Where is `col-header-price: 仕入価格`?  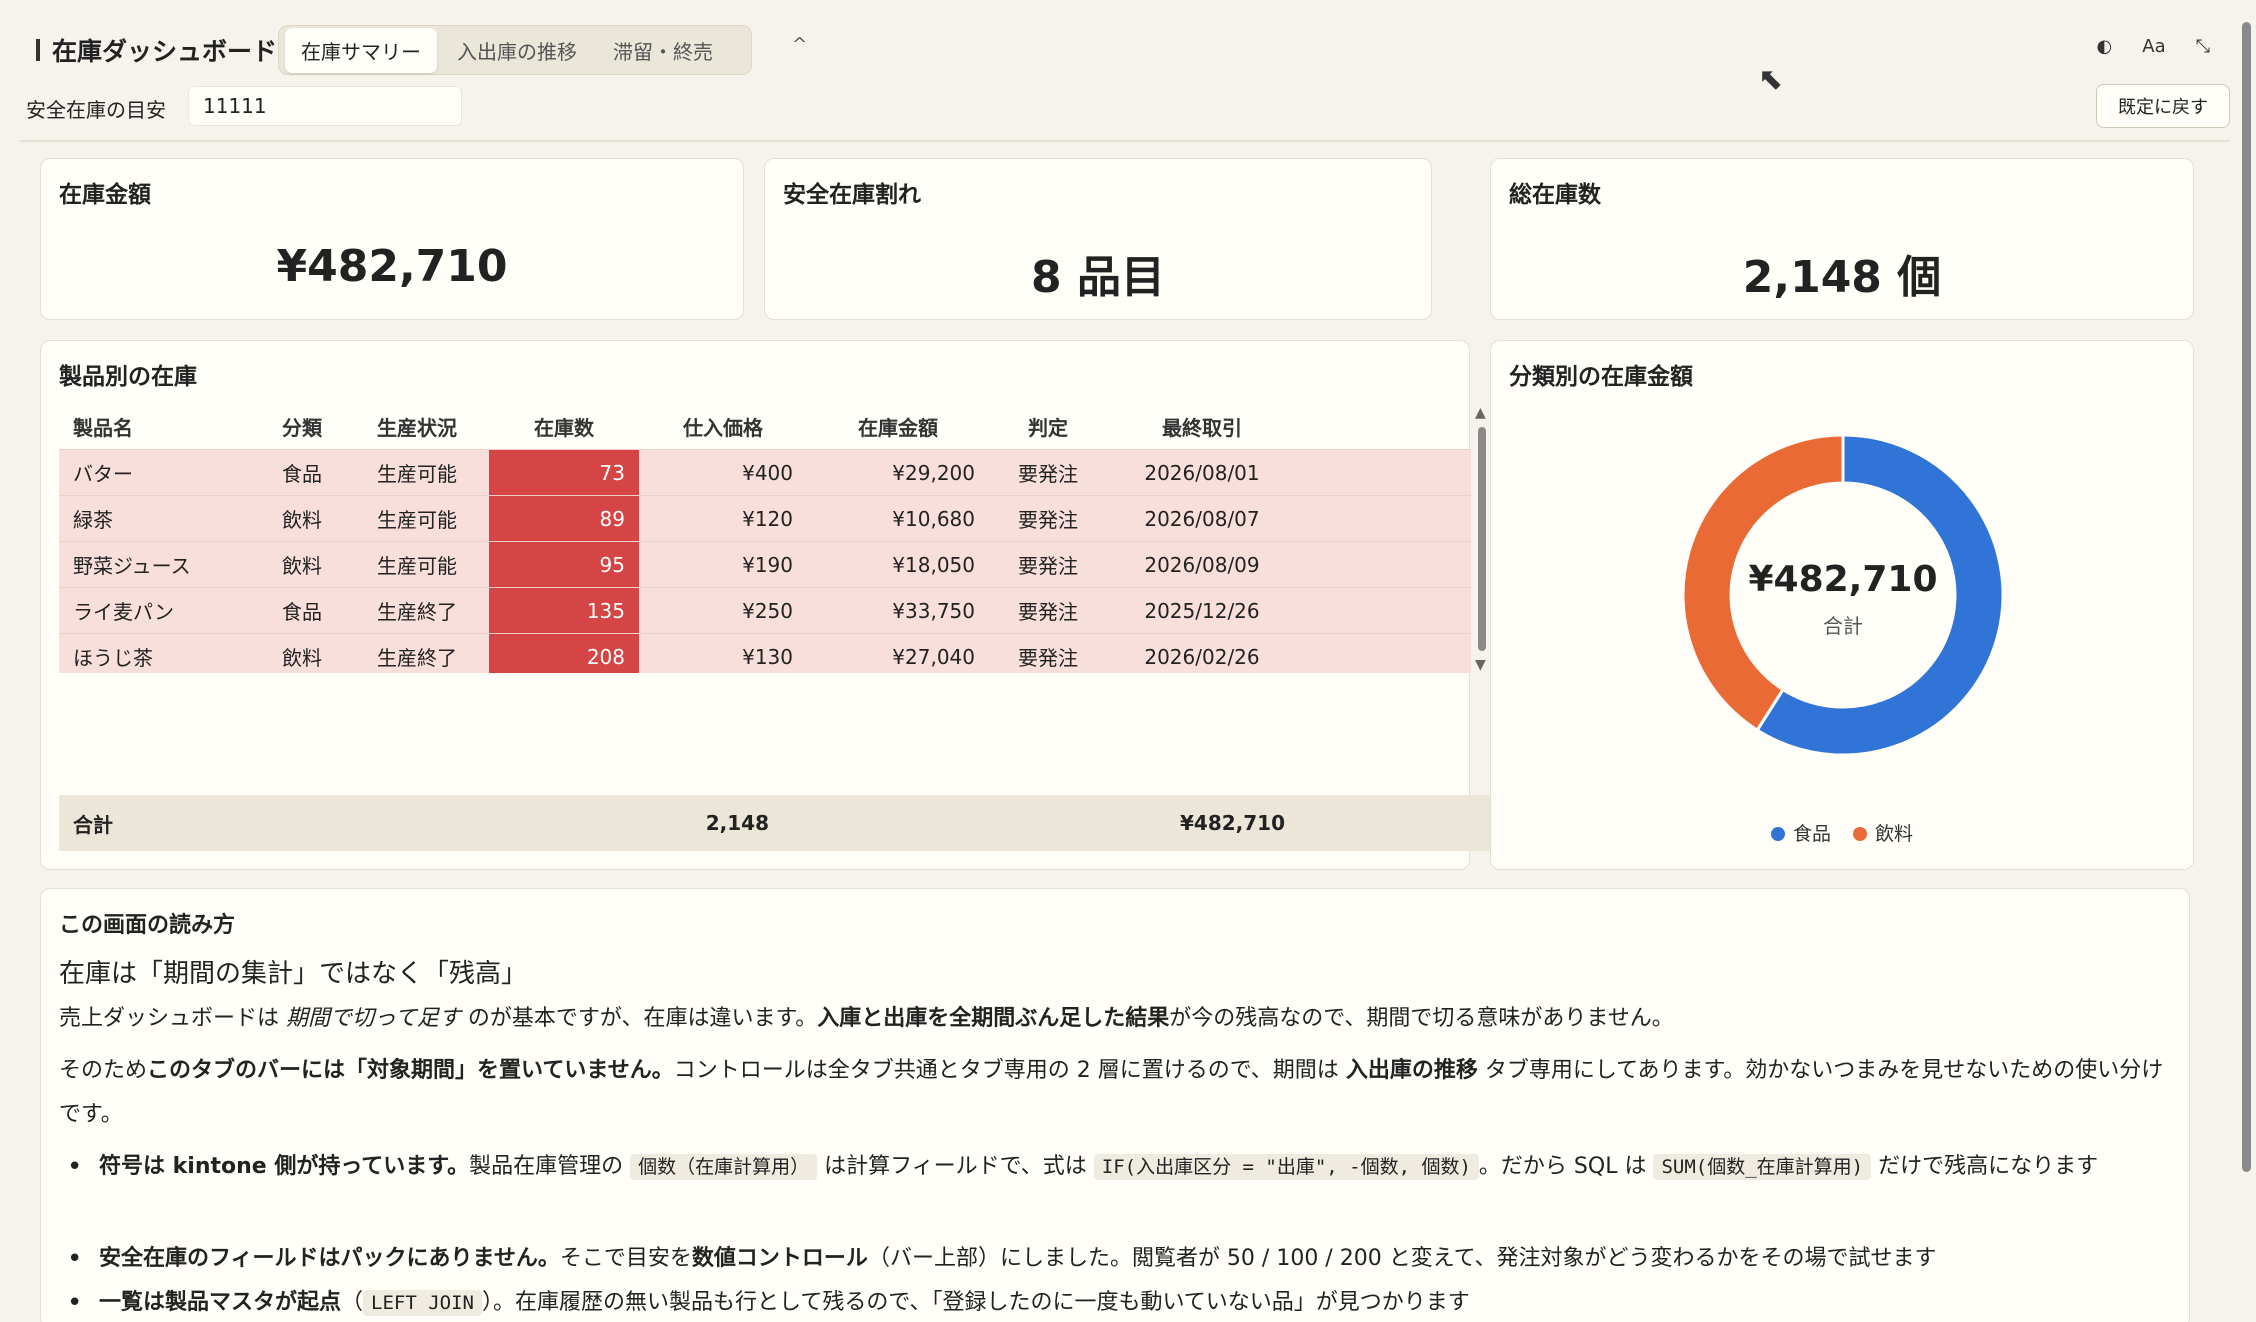 col-header-price: 仕入価格 is located at coordinates (723, 426).